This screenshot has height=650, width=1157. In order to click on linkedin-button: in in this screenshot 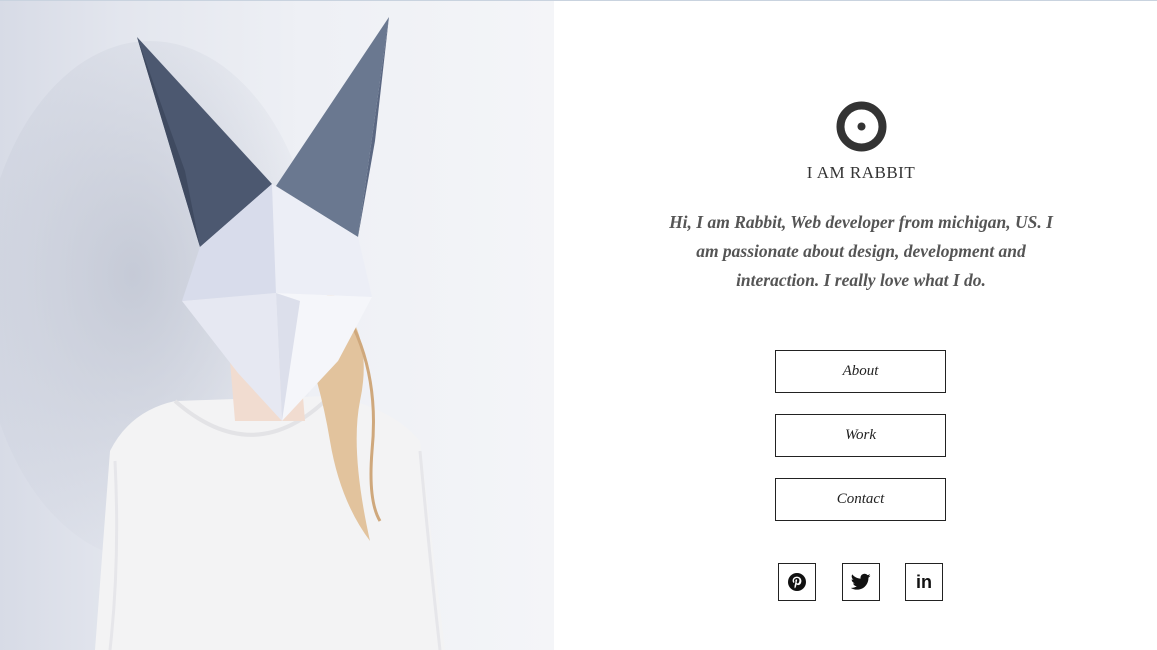, I will do `click(924, 582)`.